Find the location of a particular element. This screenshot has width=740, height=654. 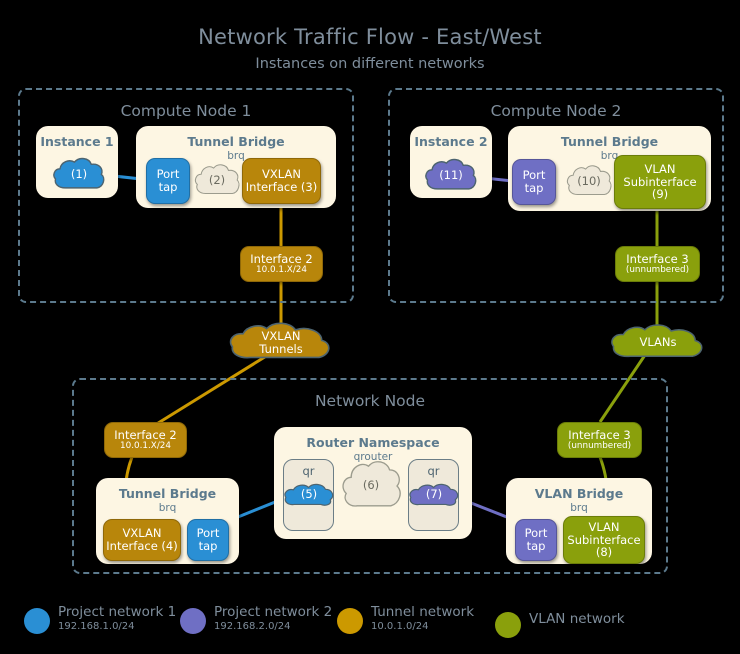

cn1-bridge-cloud: (2) is located at coordinates (217, 181).